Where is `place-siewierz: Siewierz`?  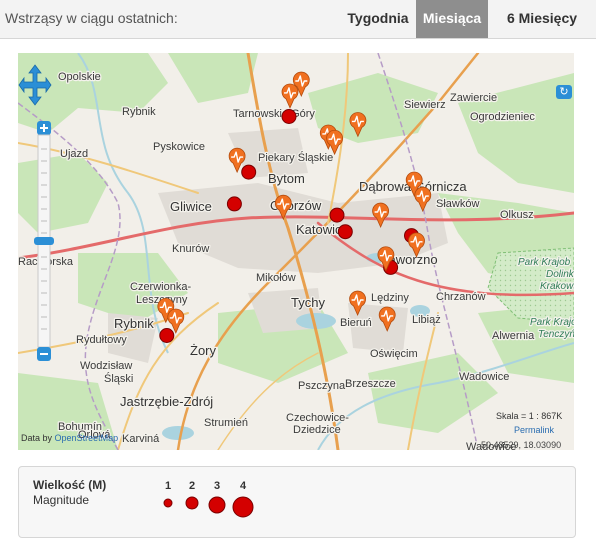
place-siewierz: Siewierz is located at coordinates (425, 105).